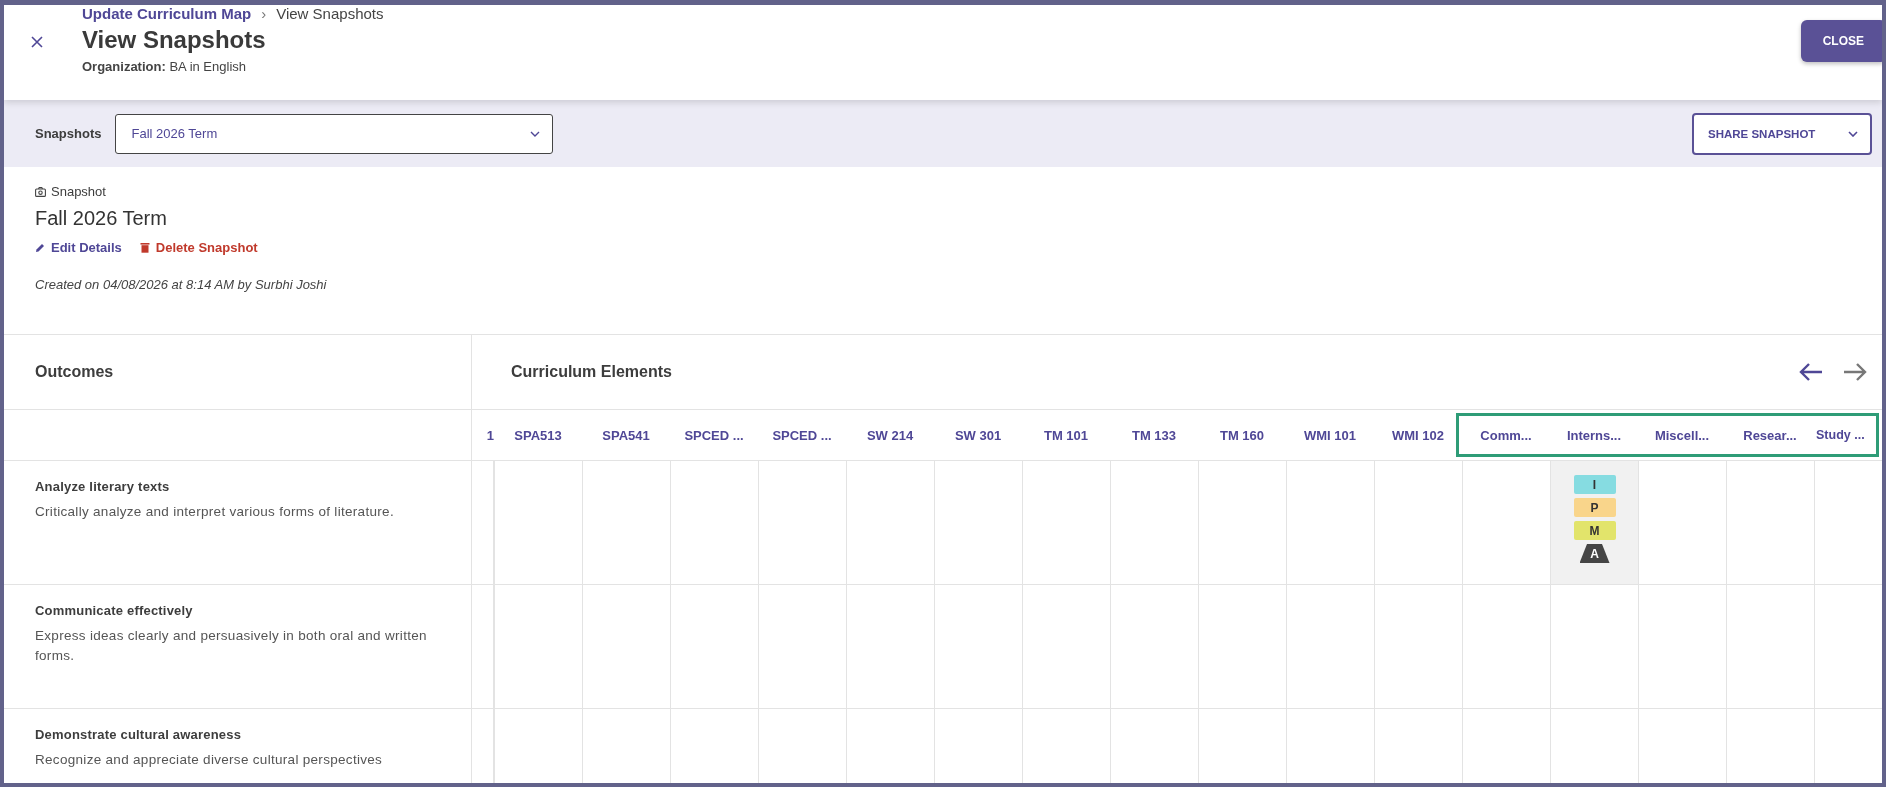 This screenshot has width=1886, height=787. What do you see at coordinates (1782, 133) in the screenshot?
I see `share-snapshot-button: SHARE SNAPSHOT` at bounding box center [1782, 133].